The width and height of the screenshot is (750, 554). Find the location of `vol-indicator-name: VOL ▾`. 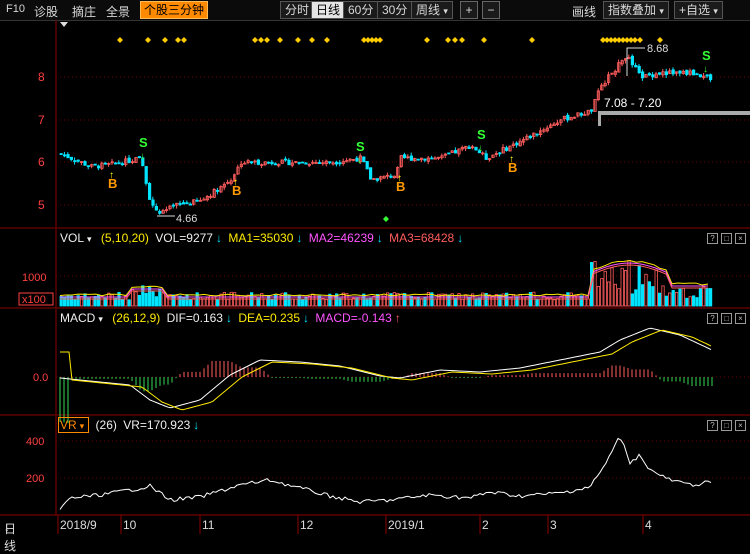

vol-indicator-name: VOL ▾ is located at coordinates (77, 238).